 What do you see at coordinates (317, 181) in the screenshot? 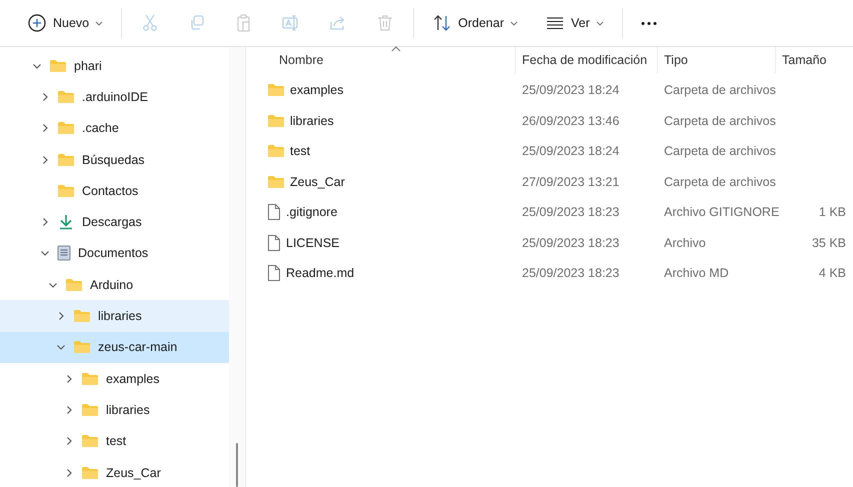
I see `file-name: Zeus_Car` at bounding box center [317, 181].